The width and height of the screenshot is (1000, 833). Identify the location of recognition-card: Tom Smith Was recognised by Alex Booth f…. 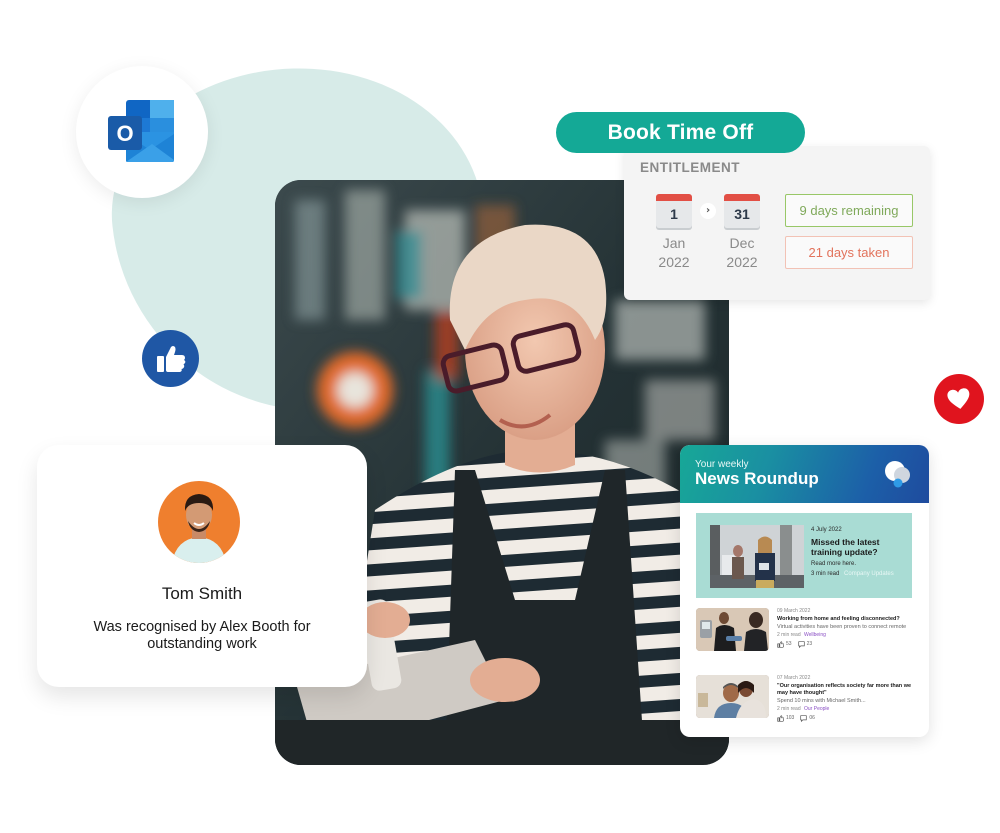
(202, 566).